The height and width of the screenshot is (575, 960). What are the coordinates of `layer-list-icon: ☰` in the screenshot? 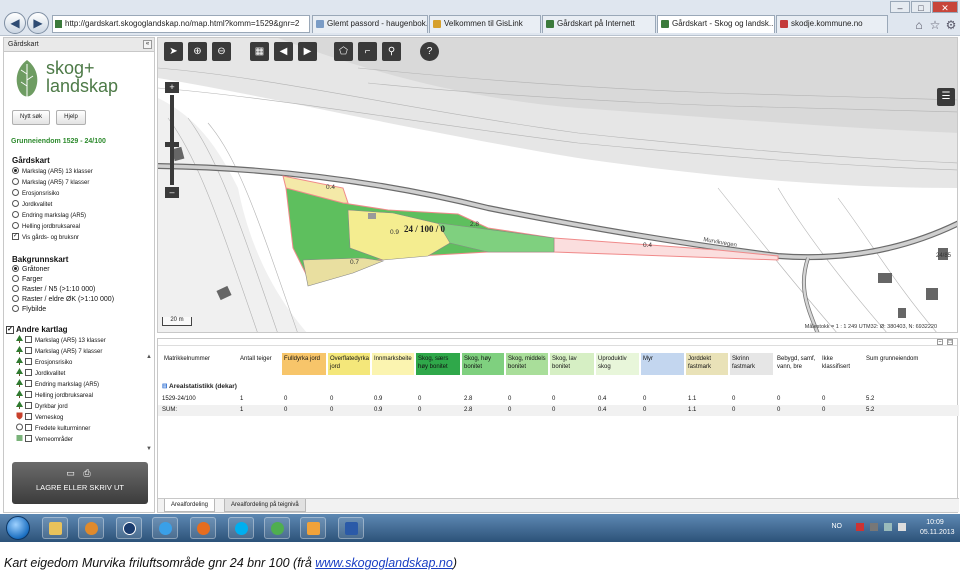 It's located at (946, 97).